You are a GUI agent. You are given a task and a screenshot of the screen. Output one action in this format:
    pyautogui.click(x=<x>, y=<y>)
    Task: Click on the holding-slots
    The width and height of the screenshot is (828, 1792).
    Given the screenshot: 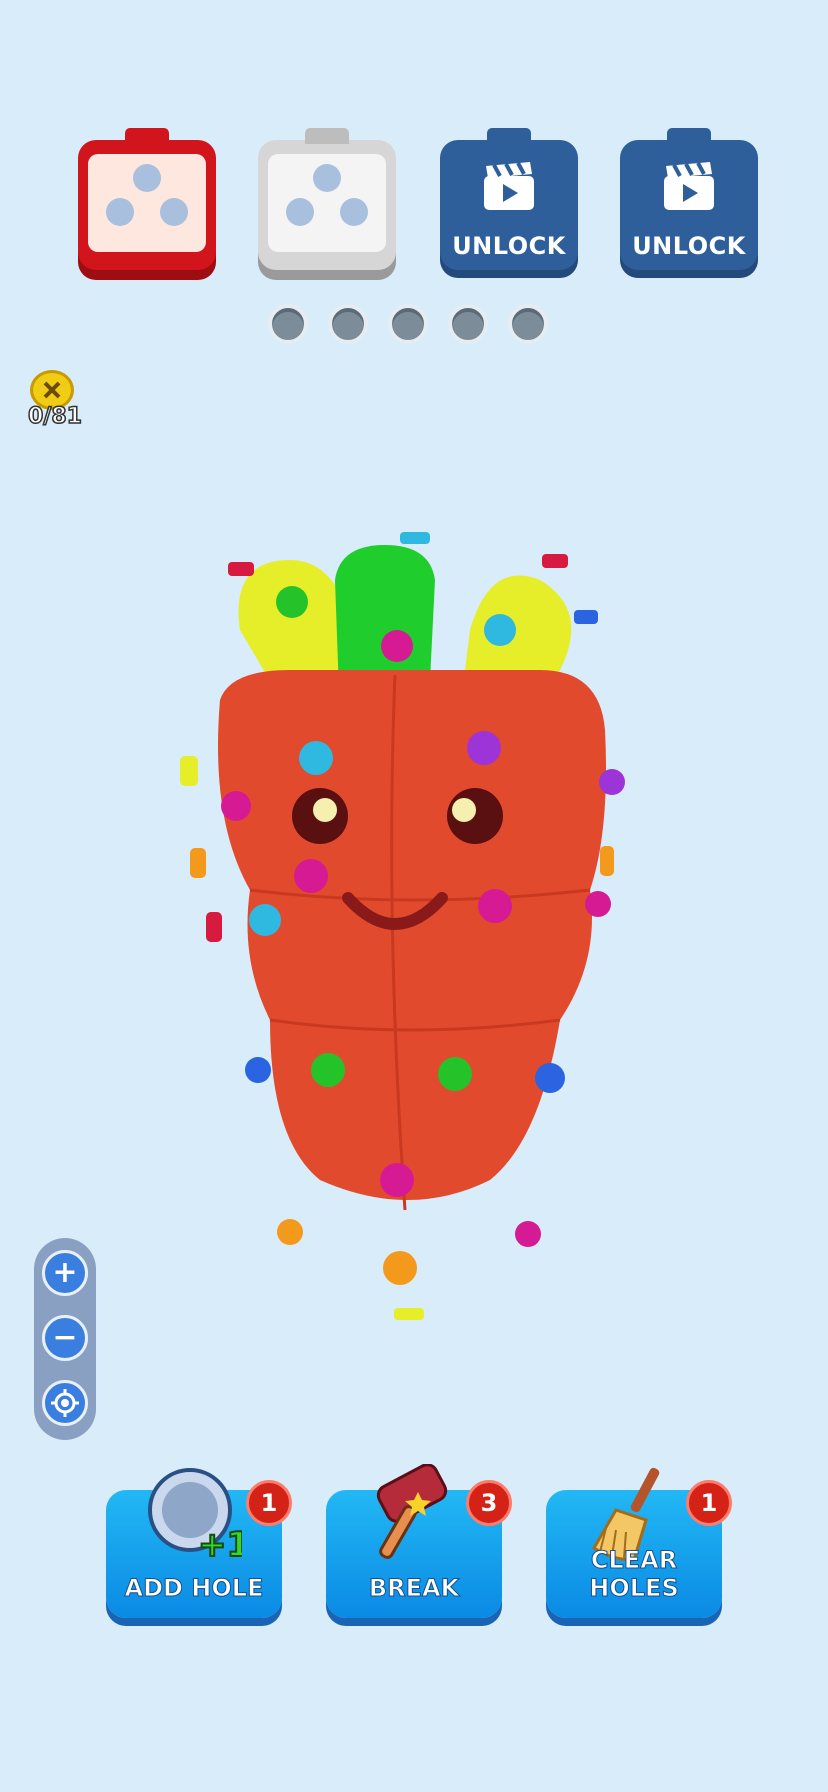 What is the action you would take?
    pyautogui.click(x=408, y=324)
    